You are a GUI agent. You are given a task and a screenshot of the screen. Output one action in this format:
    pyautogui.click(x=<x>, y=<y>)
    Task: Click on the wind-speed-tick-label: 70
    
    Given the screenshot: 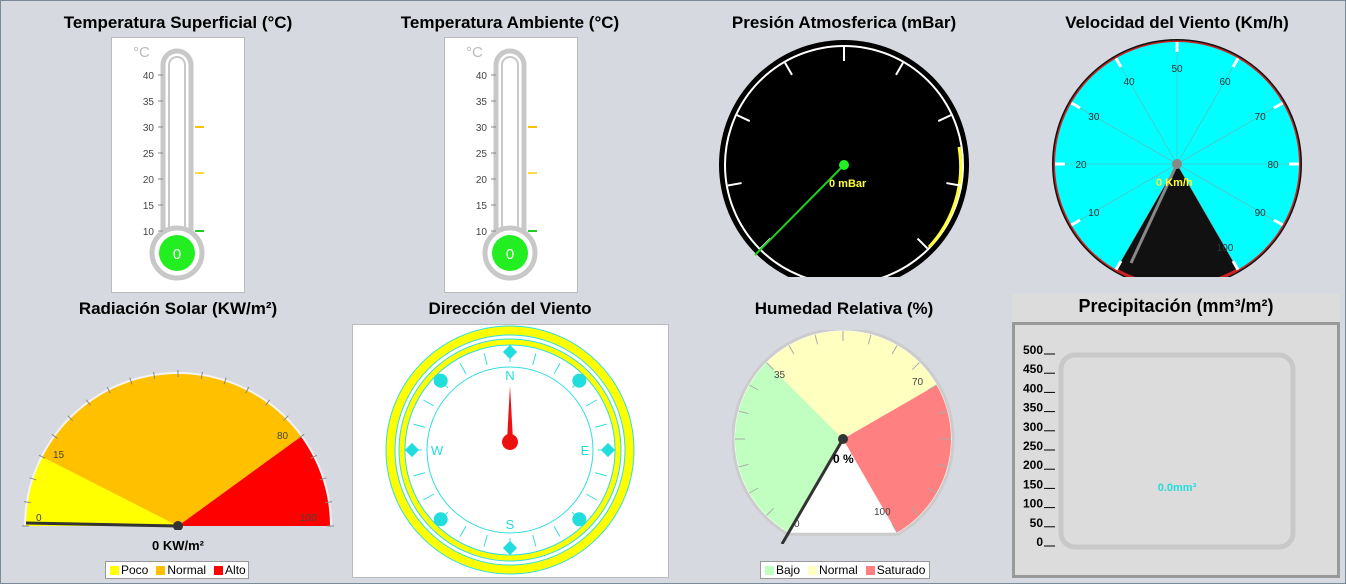 What is the action you would take?
    pyautogui.click(x=1261, y=117)
    